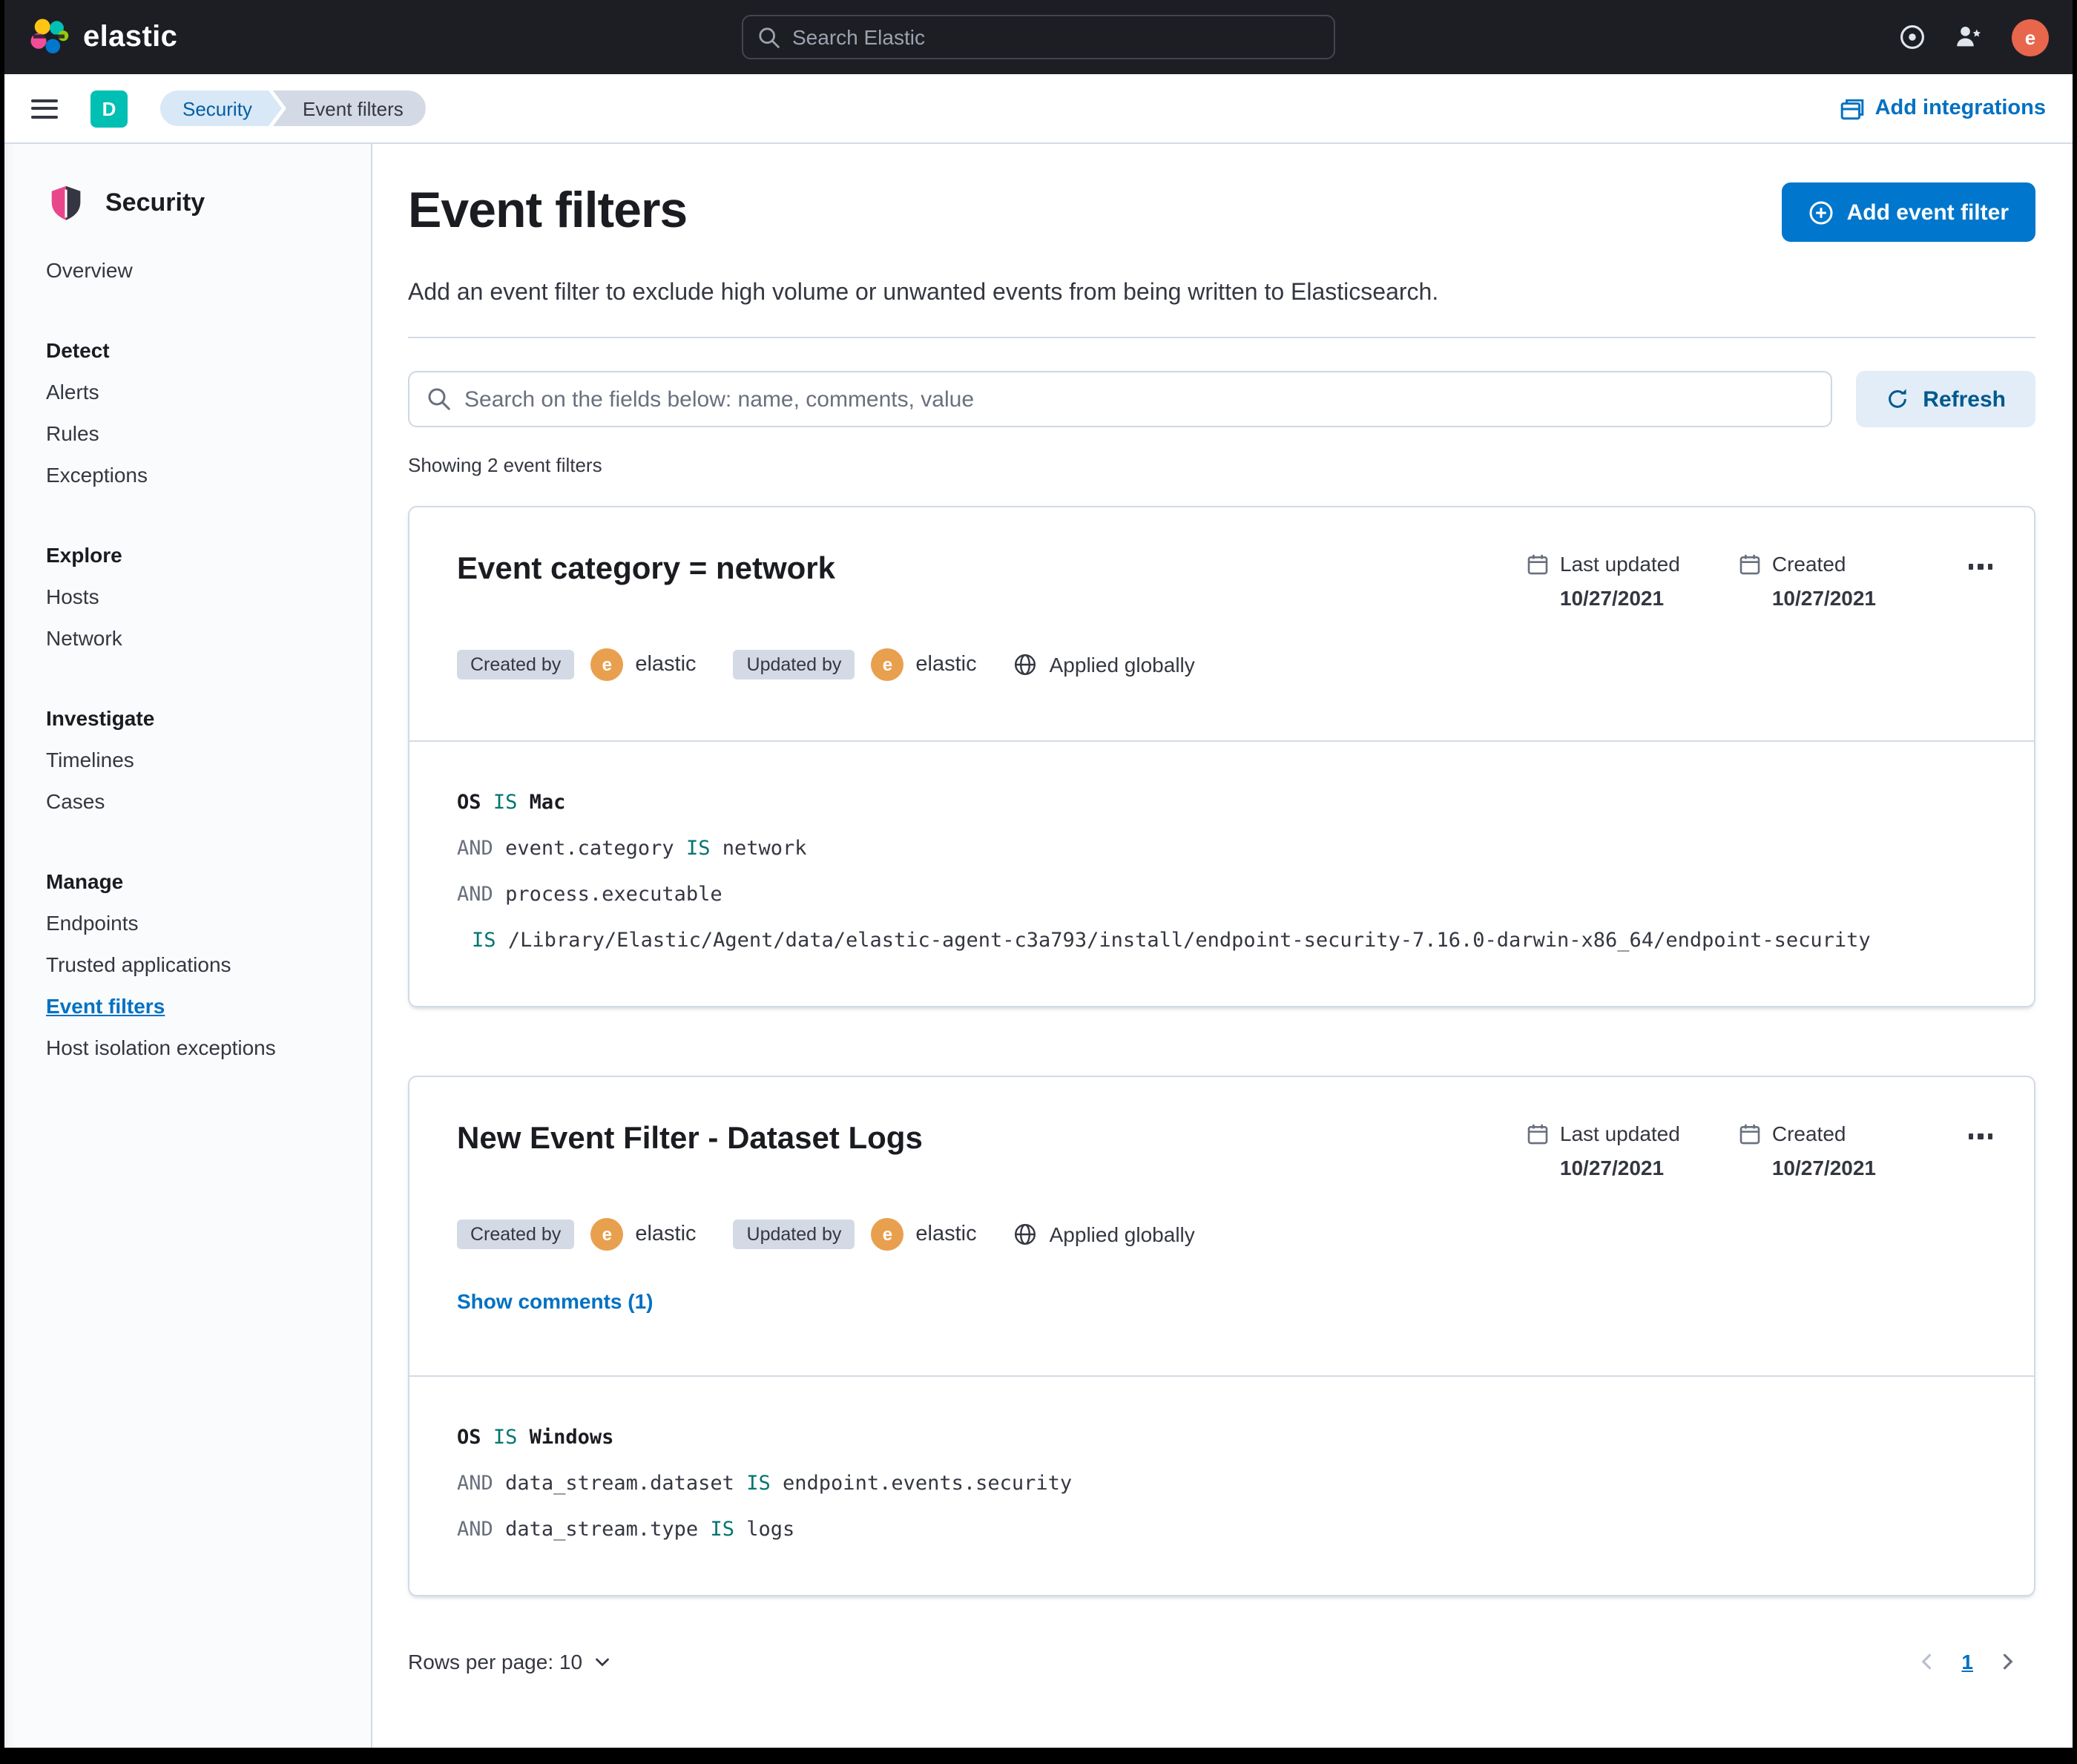 Image resolution: width=2077 pixels, height=1764 pixels. I want to click on page-number-button: 1, so click(1967, 1662).